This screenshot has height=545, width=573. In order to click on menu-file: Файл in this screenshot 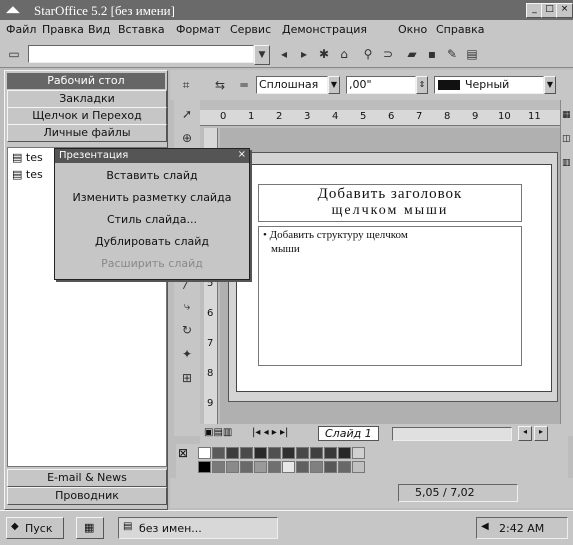, I will do `click(21, 29)`.